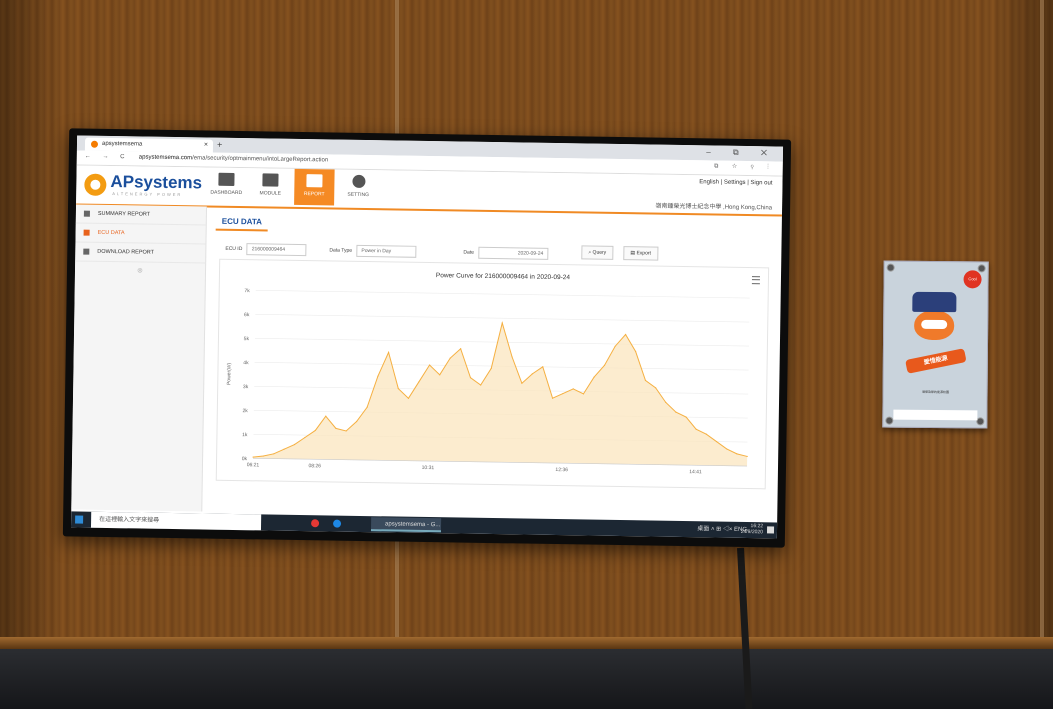 The height and width of the screenshot is (709, 1053). Describe the element at coordinates (147, 194) in the screenshot. I see `logo-subtitle: ALTENERGY POWER` at that location.